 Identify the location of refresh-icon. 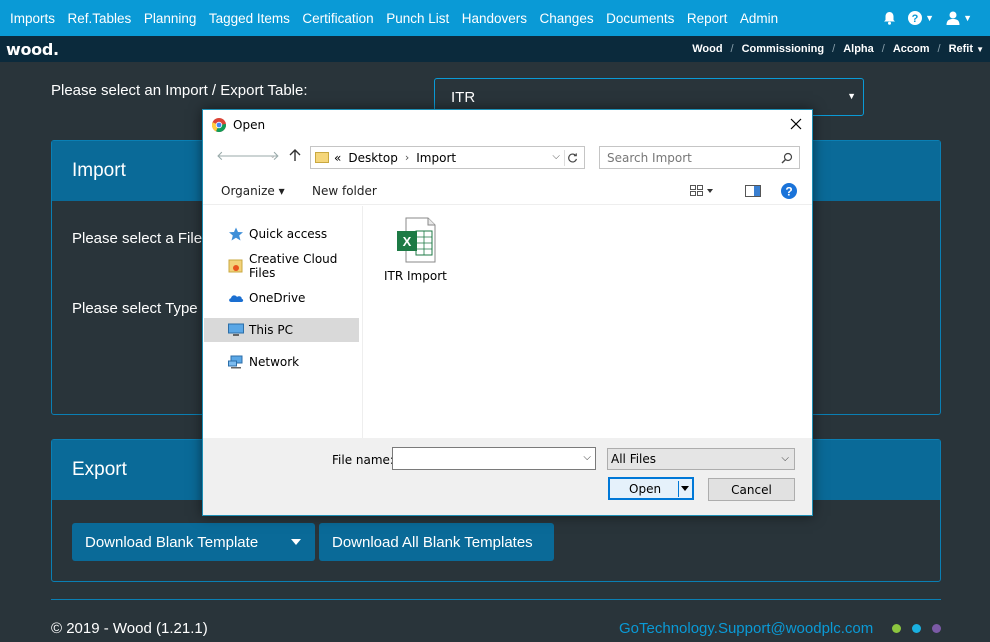
(572, 158).